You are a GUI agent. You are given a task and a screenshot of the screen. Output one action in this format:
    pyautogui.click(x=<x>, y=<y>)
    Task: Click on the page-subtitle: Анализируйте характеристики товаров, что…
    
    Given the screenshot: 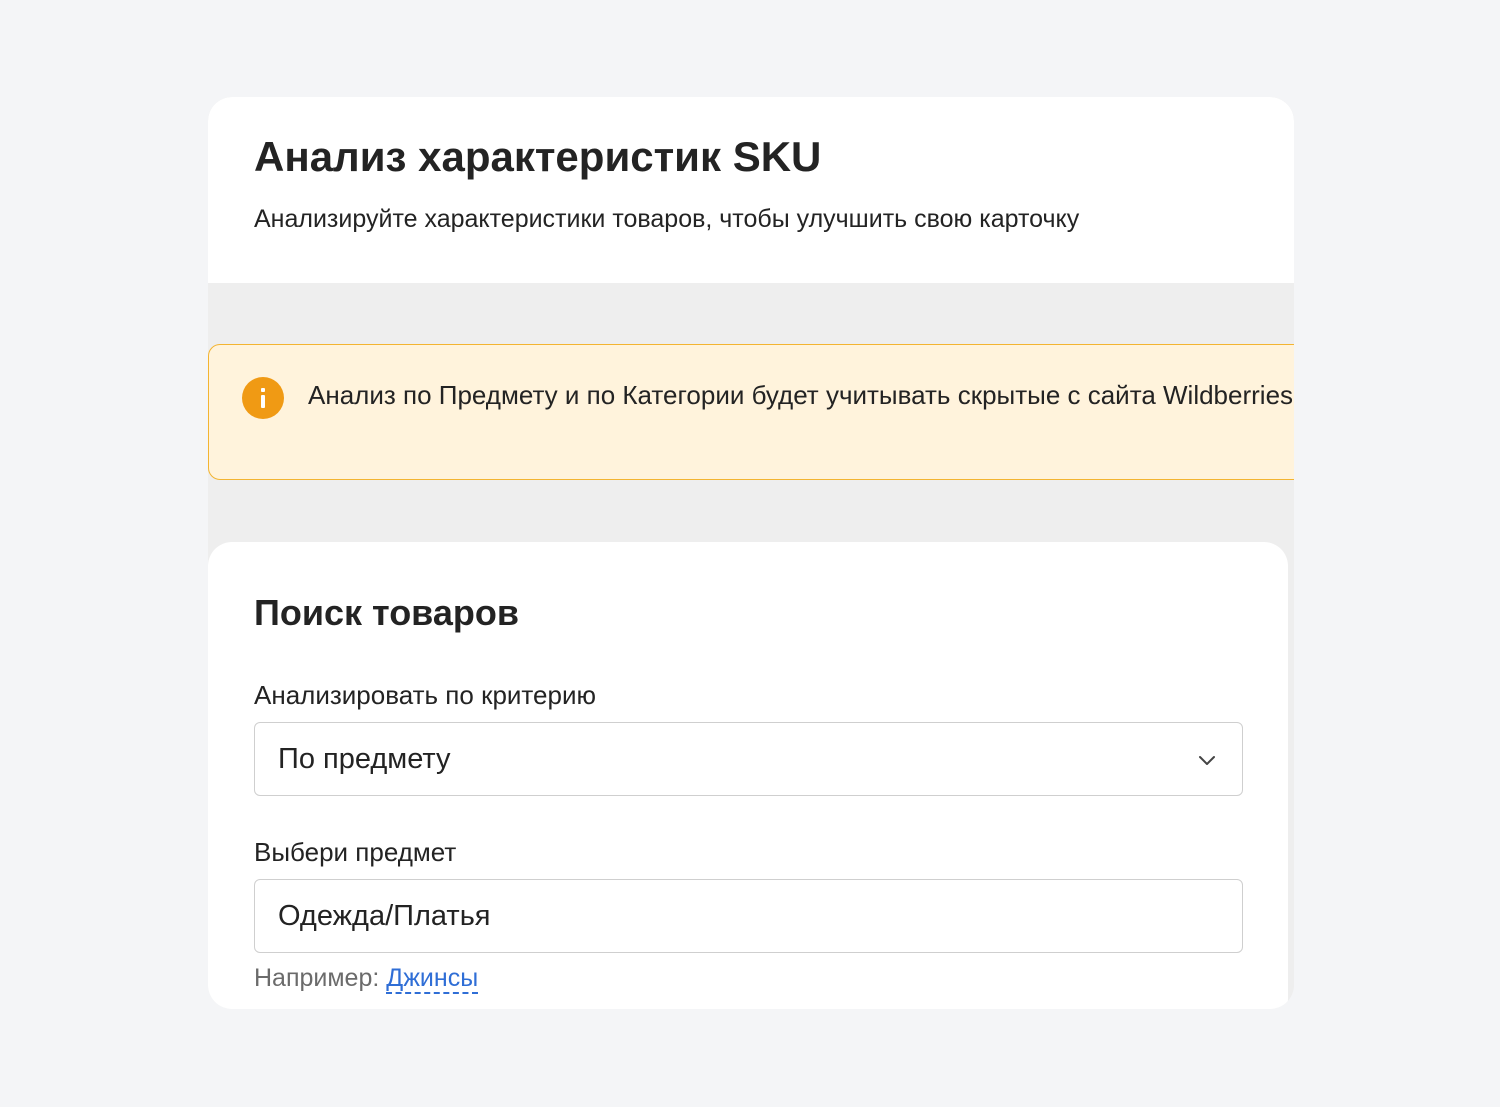 What is the action you would take?
    pyautogui.click(x=667, y=219)
    